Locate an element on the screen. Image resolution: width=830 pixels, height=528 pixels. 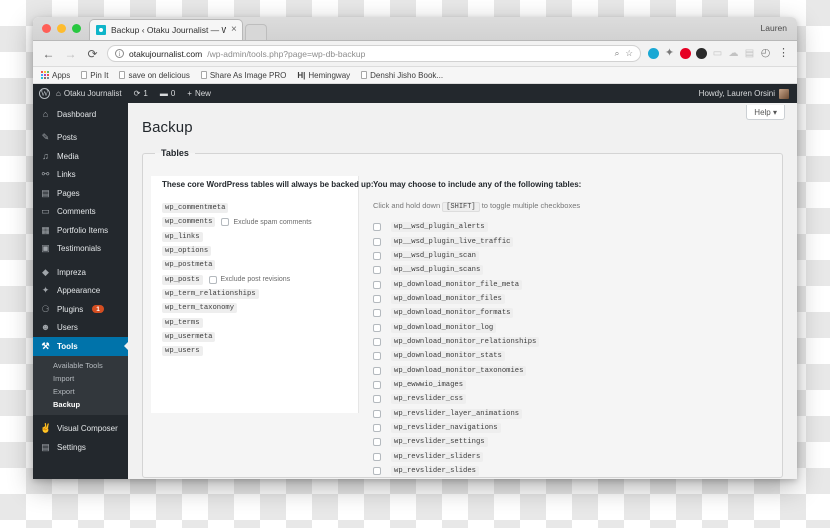
optional-table-row: wp_download_monitor_file_meta is located at coordinates (577, 284).